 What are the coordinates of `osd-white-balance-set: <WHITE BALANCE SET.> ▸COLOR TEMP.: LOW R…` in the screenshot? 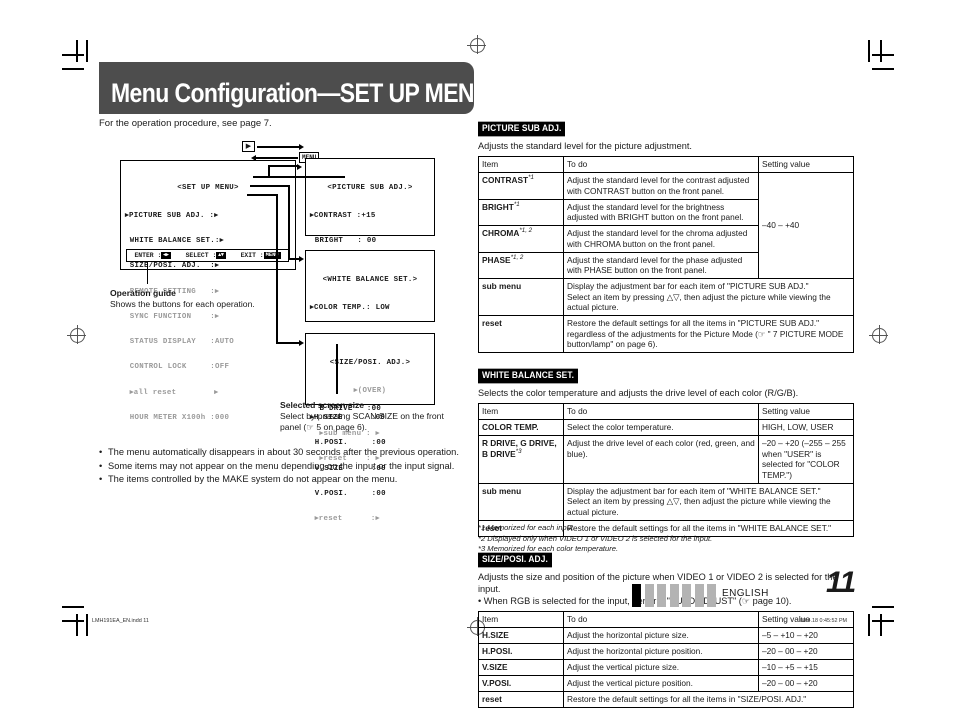 It's located at (370, 356).